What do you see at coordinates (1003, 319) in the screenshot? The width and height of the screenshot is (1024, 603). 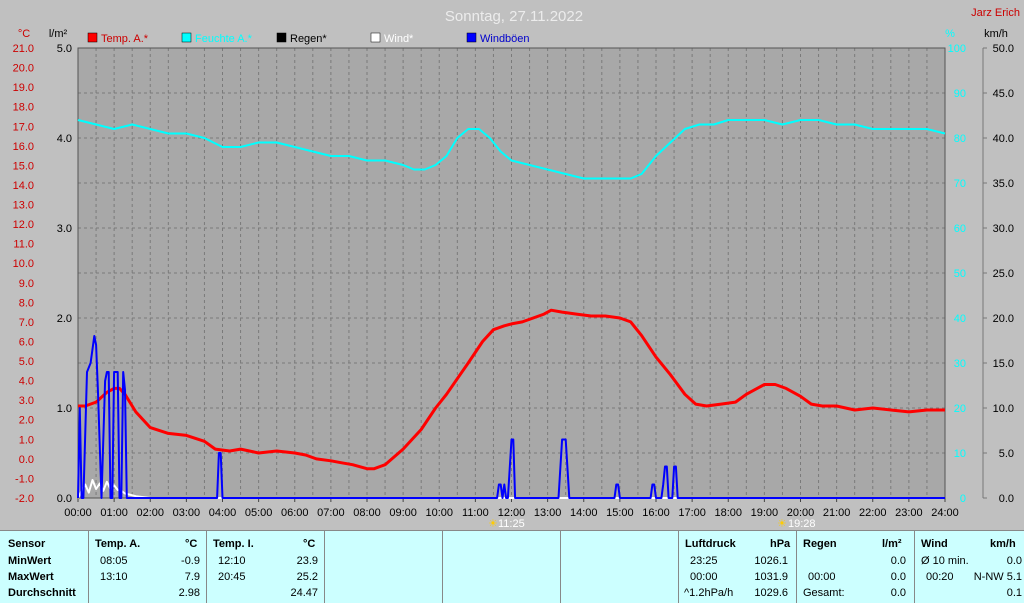 I see `wind-axis-tick-label: 20.0` at bounding box center [1003, 319].